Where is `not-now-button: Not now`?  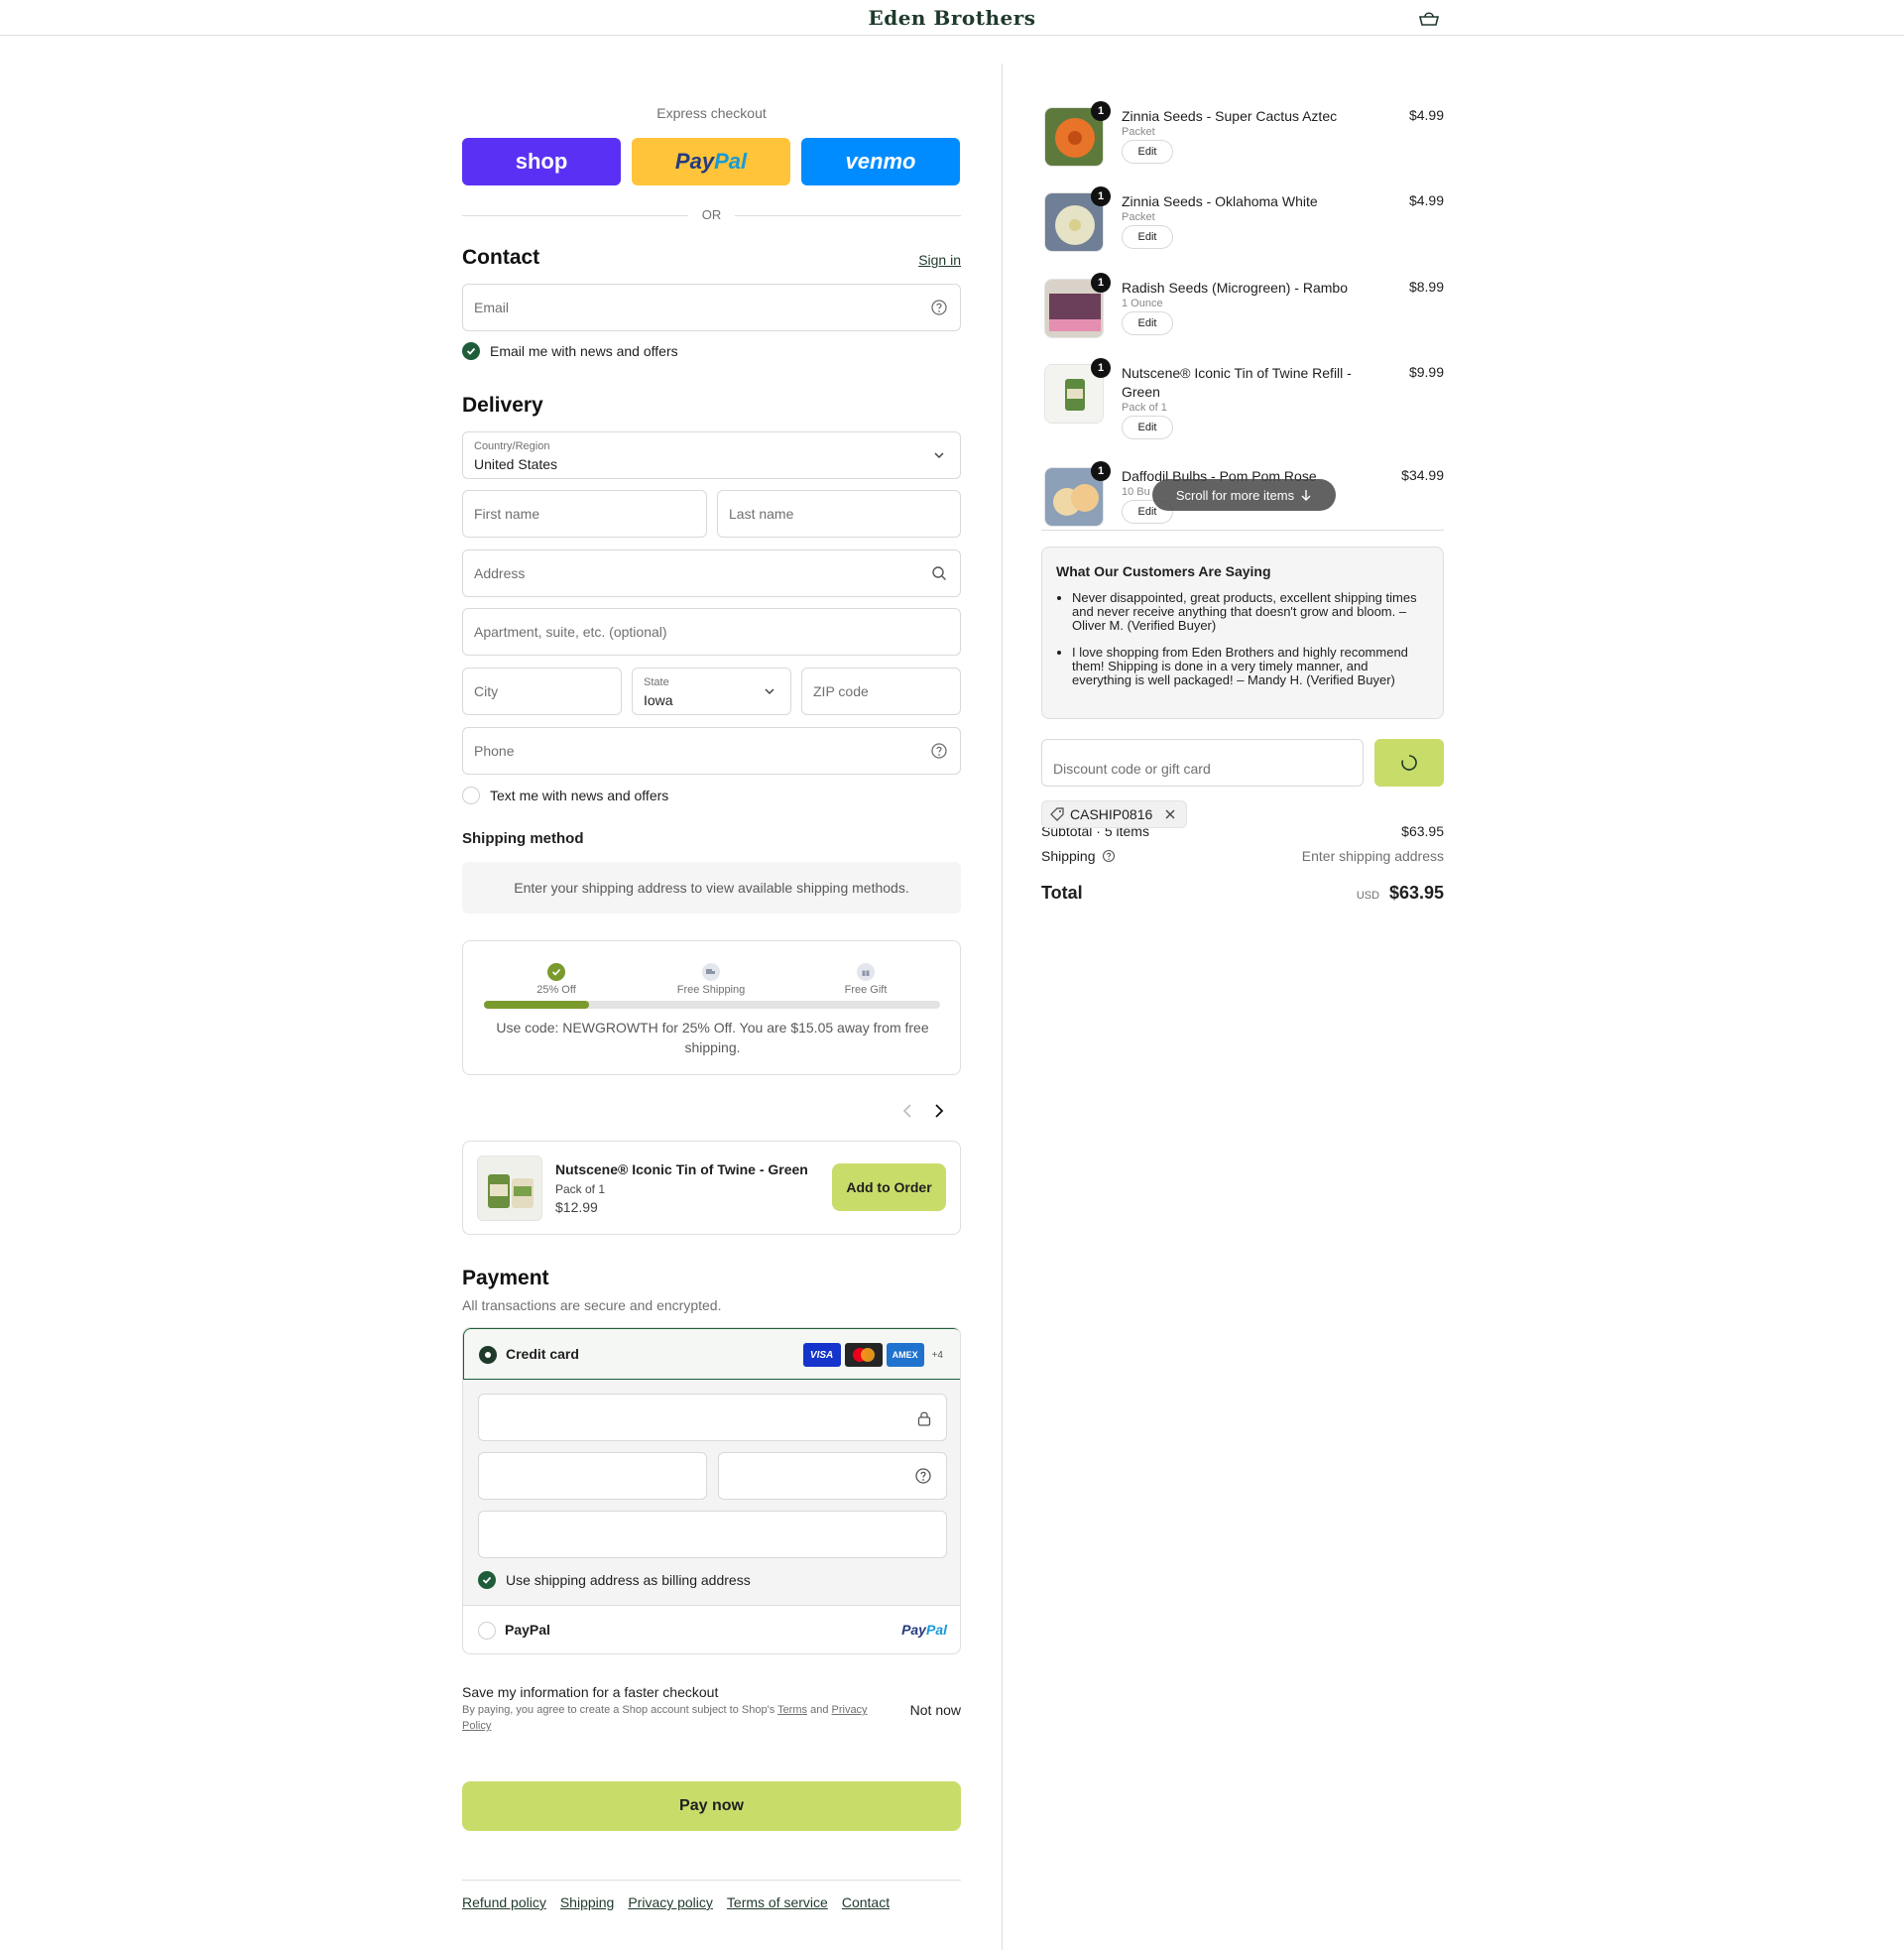 not-now-button: Not now is located at coordinates (935, 1710).